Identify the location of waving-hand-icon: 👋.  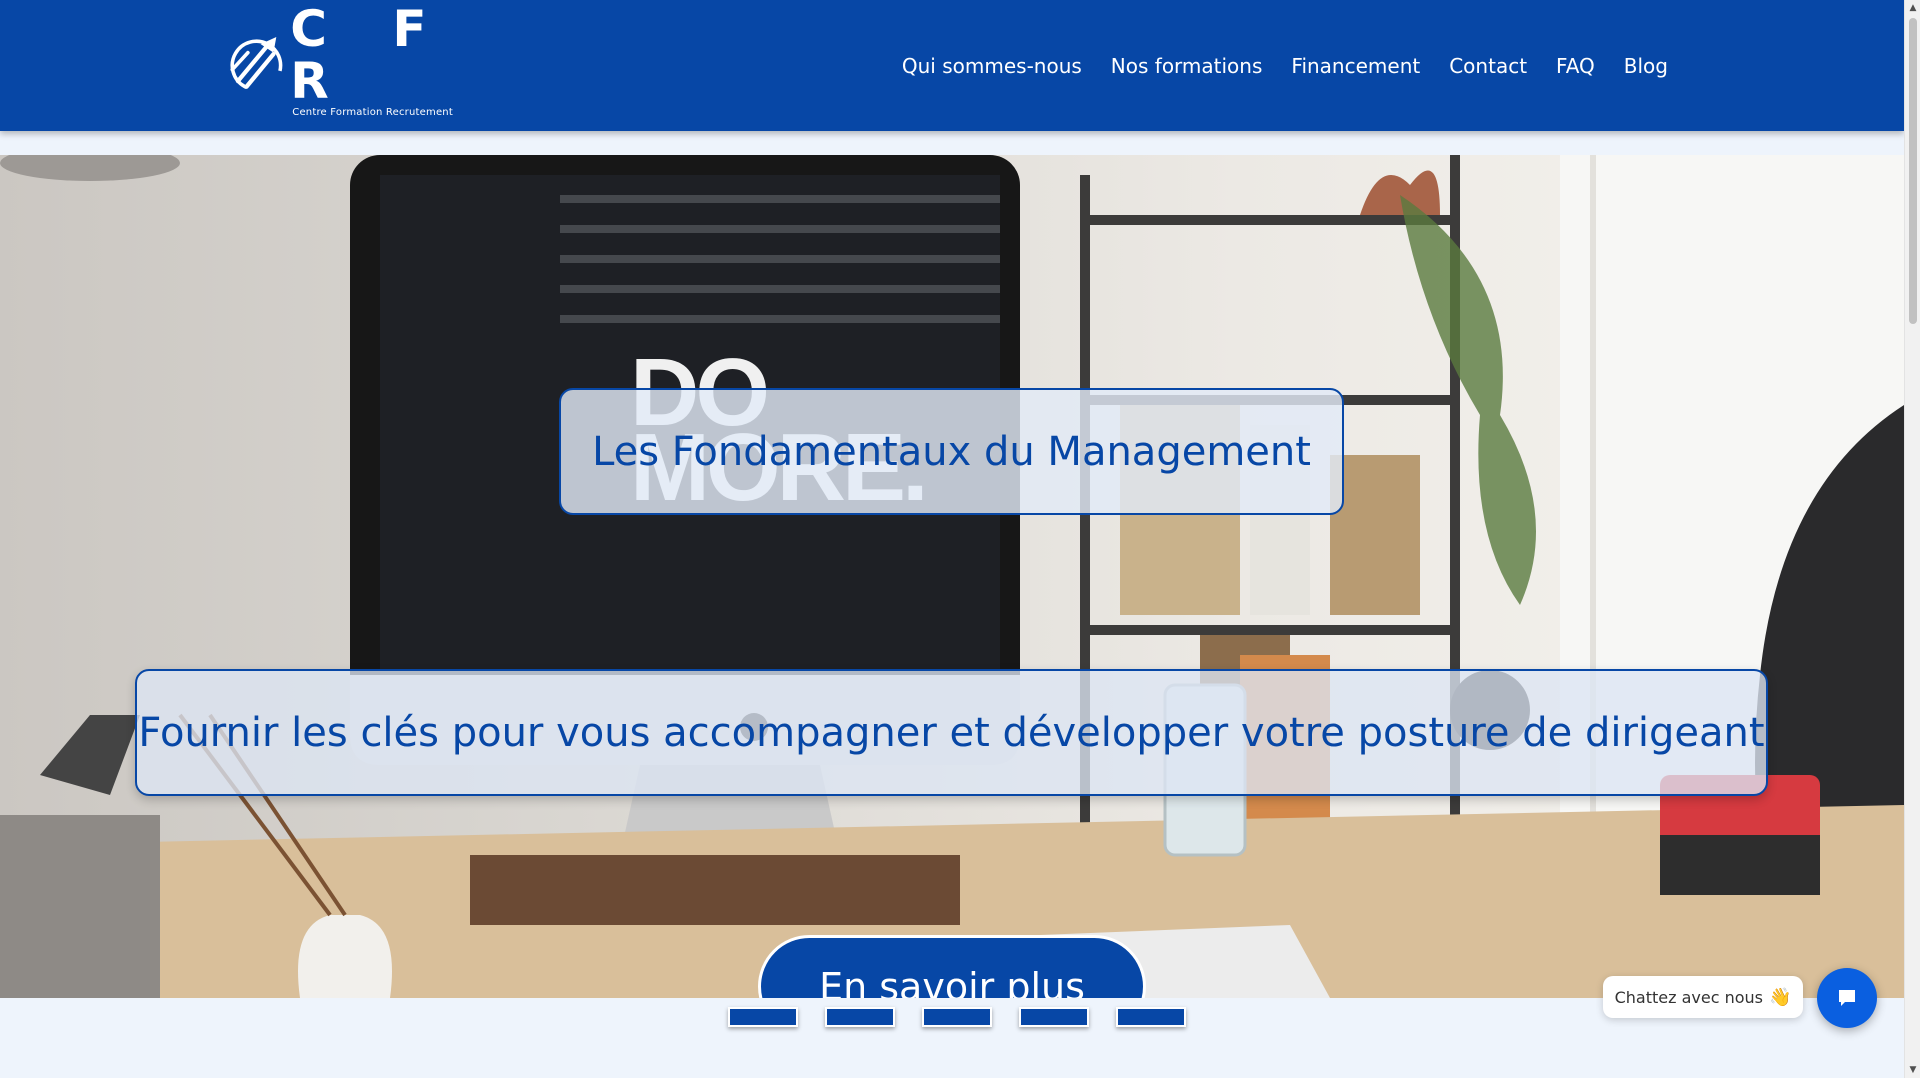
(1780, 997).